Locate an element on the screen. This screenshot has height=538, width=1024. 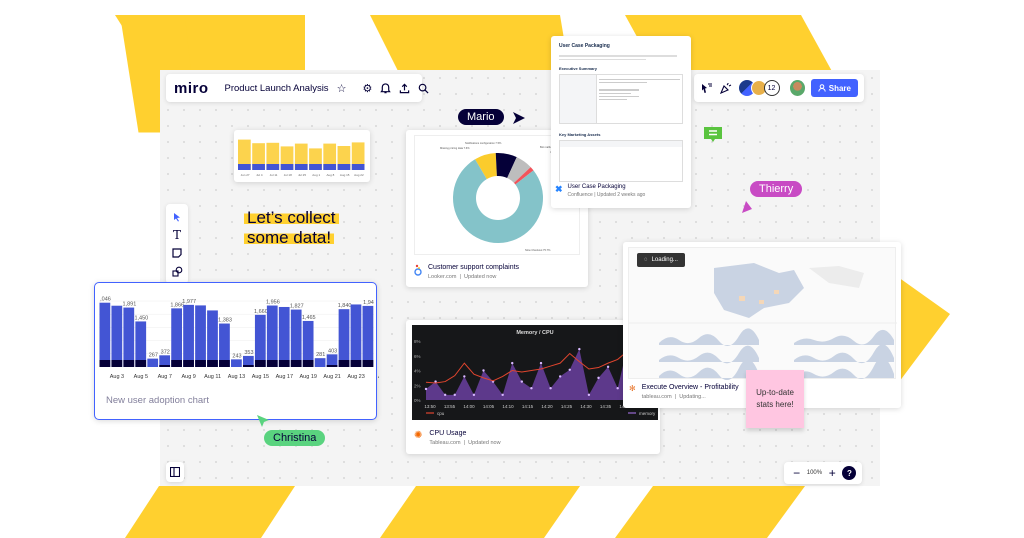
comment-icon is located at coordinates (713, 135).